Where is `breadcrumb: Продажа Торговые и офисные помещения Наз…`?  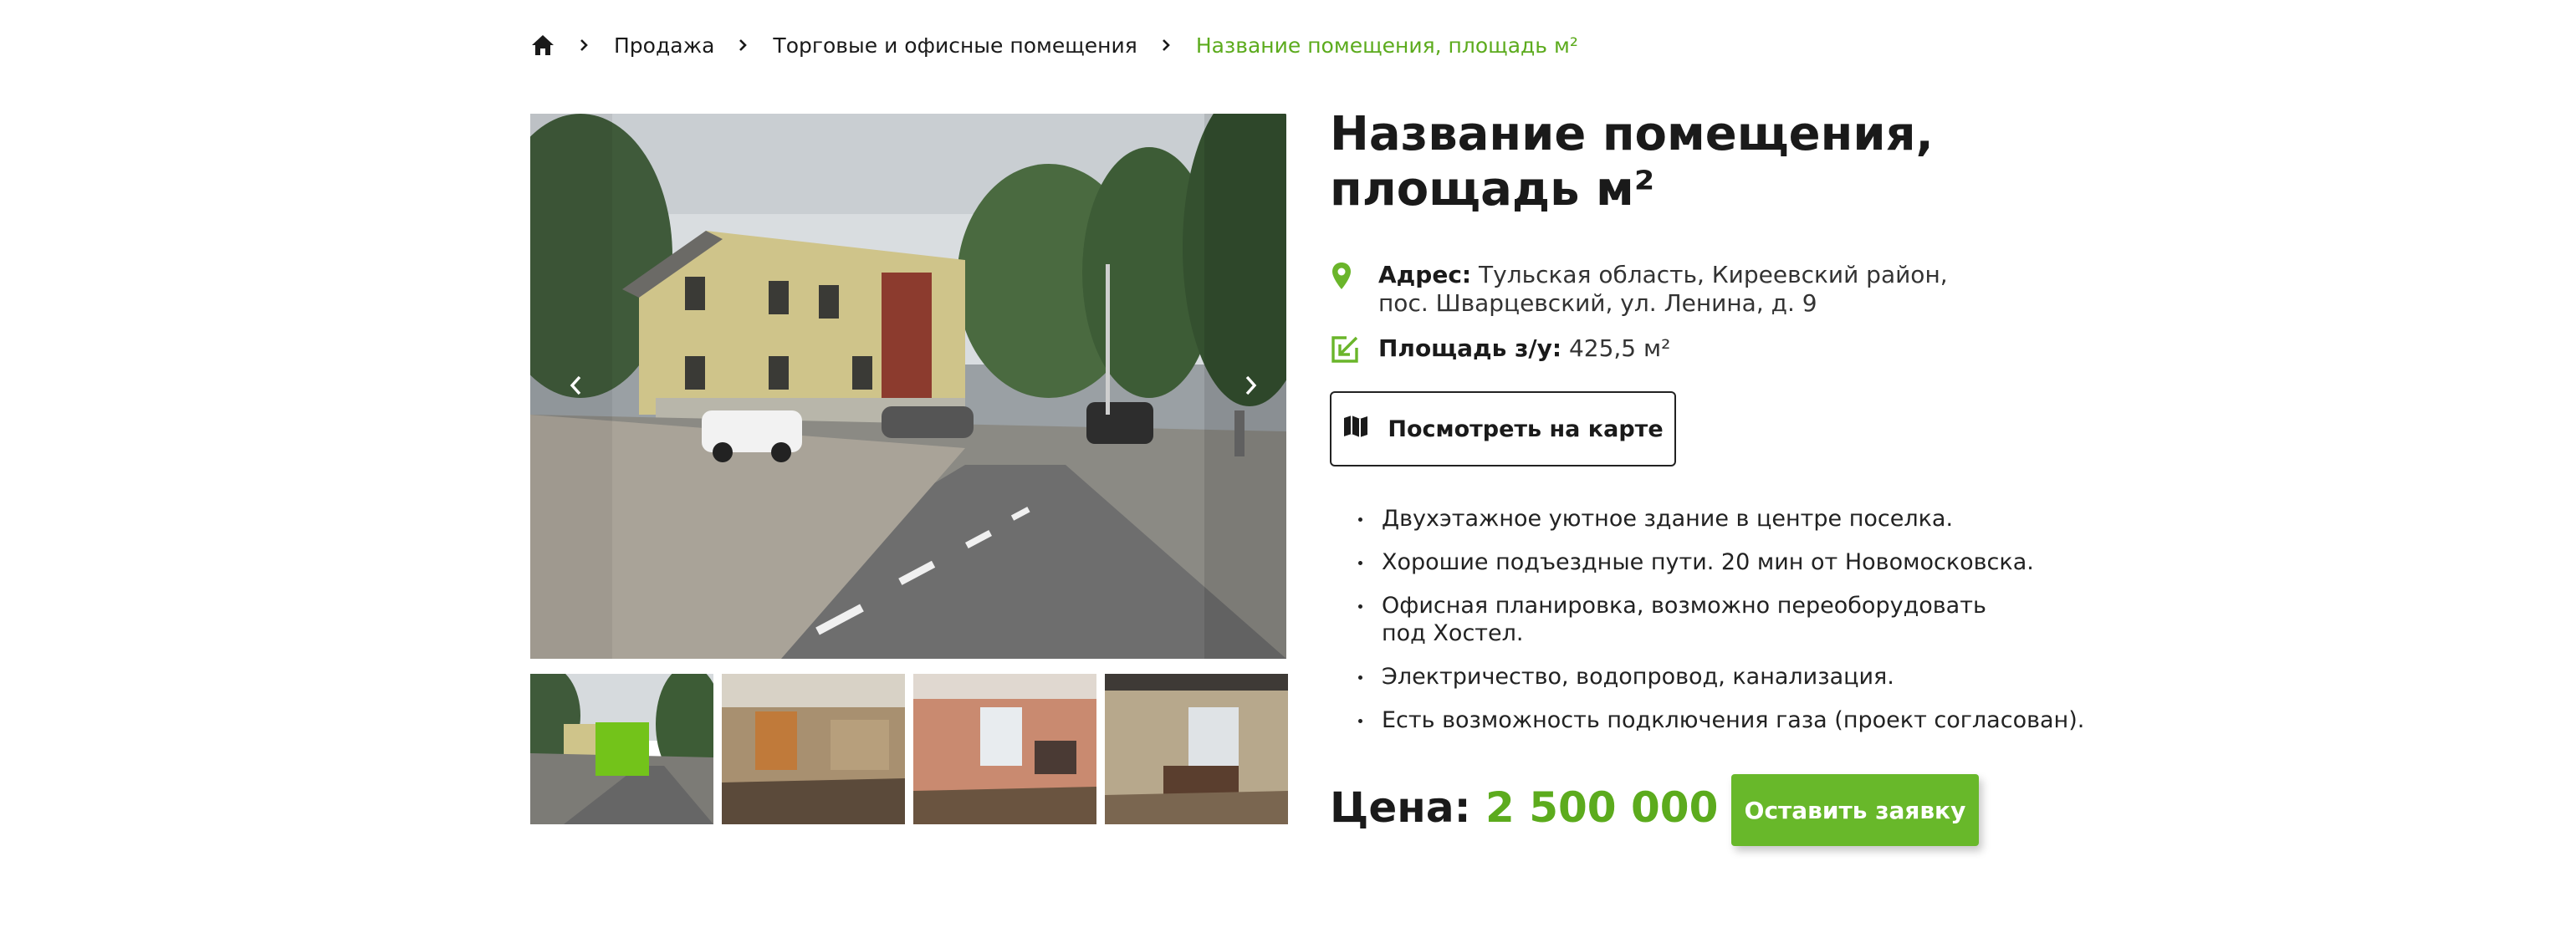
breadcrumb: Продажа Торговые и офисные помещения Наз… is located at coordinates (1054, 45).